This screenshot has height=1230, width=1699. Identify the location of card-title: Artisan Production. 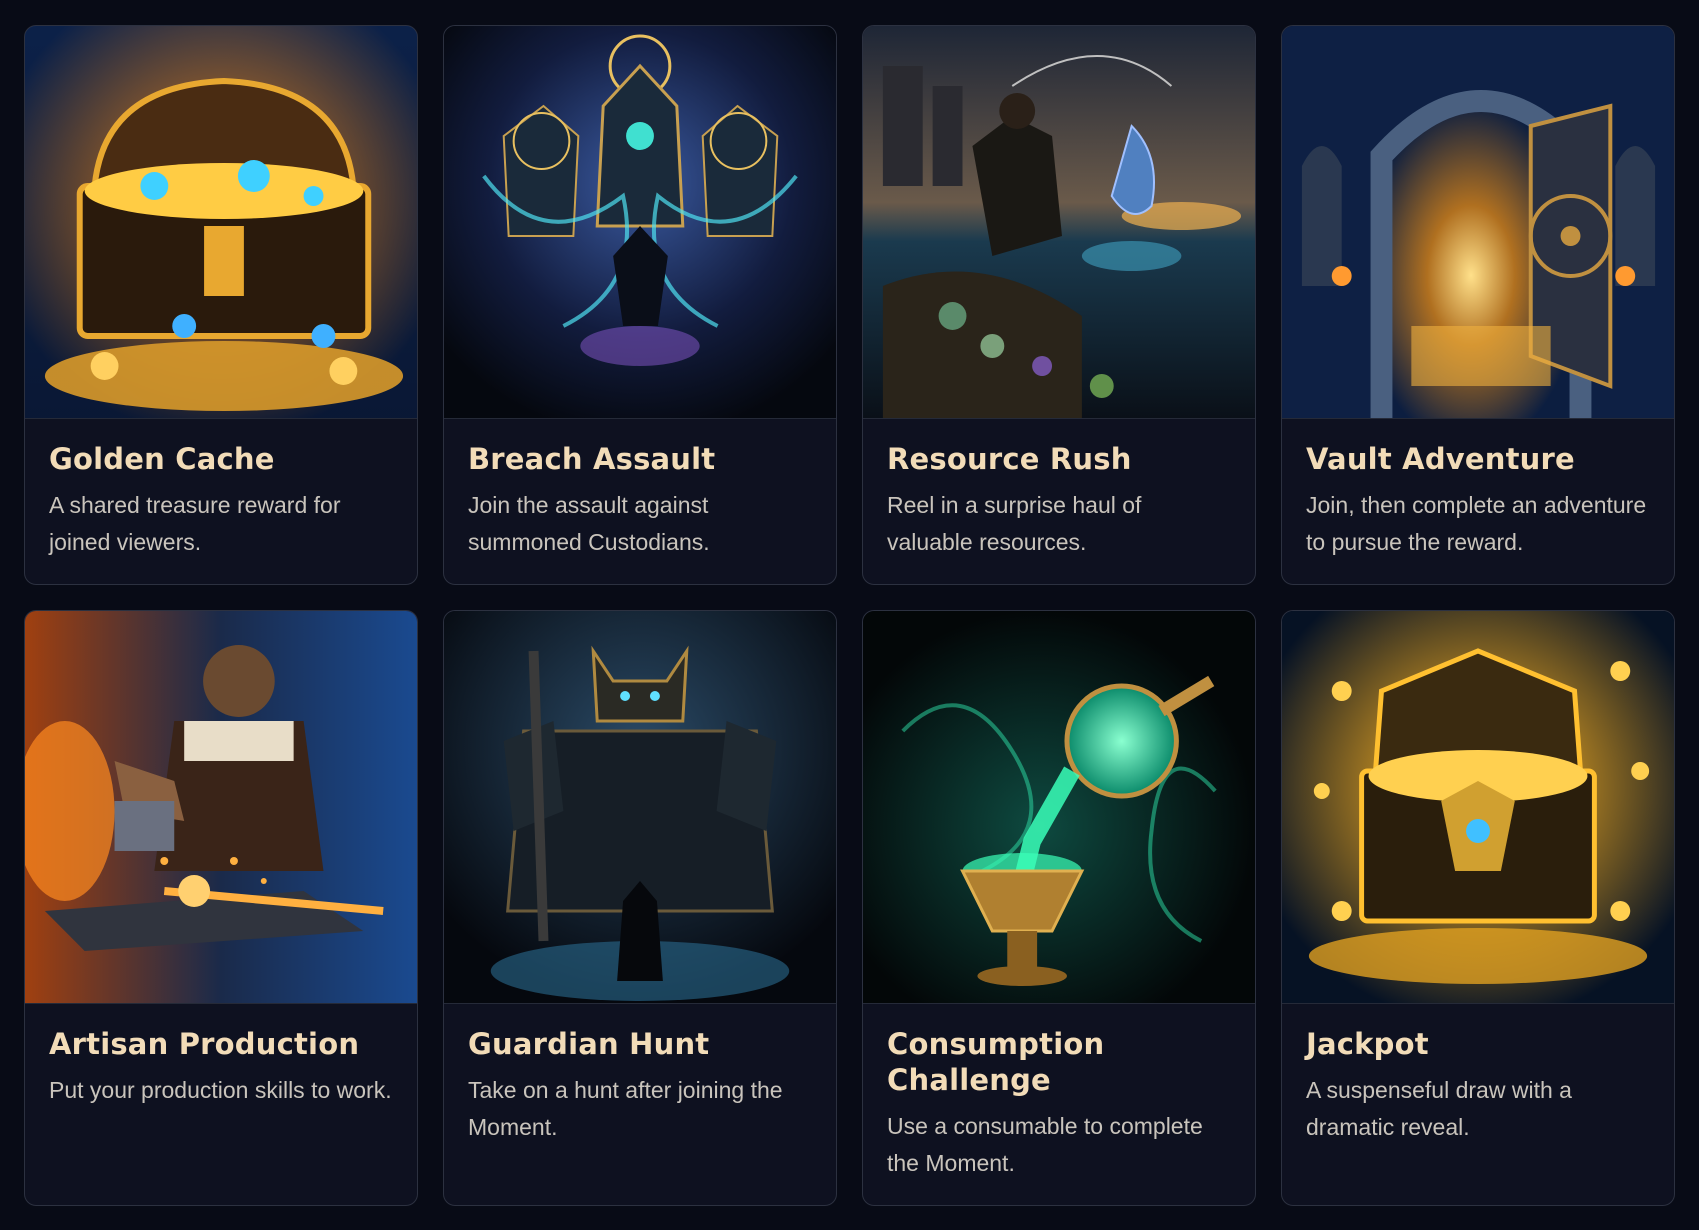
(204, 1044).